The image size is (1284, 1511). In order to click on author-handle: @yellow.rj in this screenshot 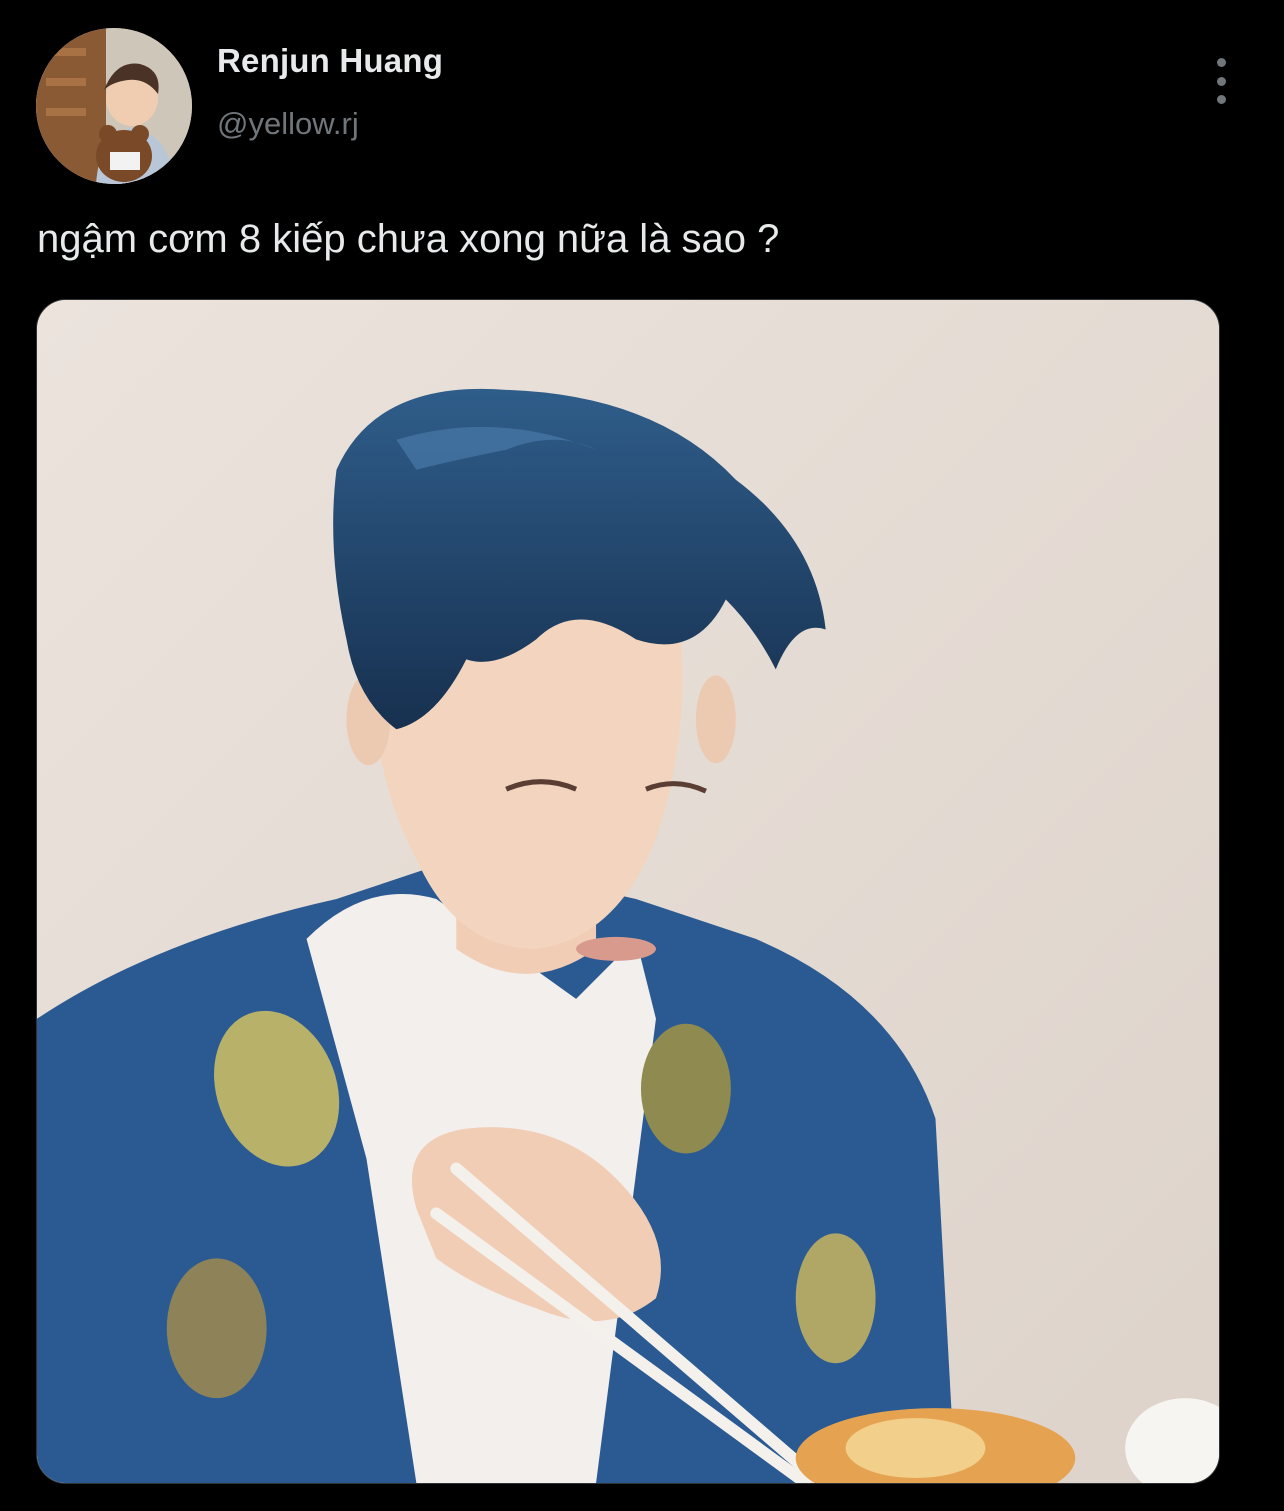, I will do `click(288, 124)`.